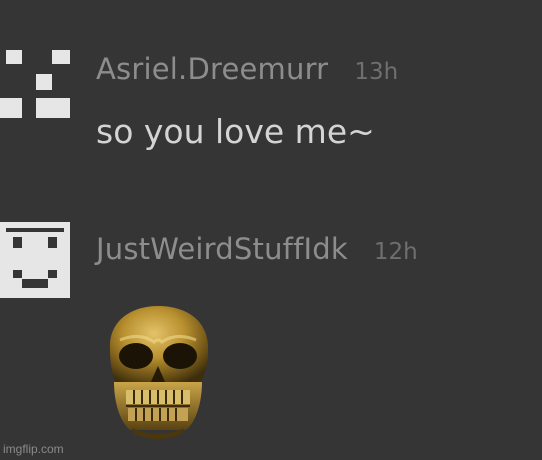 The height and width of the screenshot is (460, 542). Describe the element at coordinates (376, 72) in the screenshot. I see `timestamp: 13h` at that location.